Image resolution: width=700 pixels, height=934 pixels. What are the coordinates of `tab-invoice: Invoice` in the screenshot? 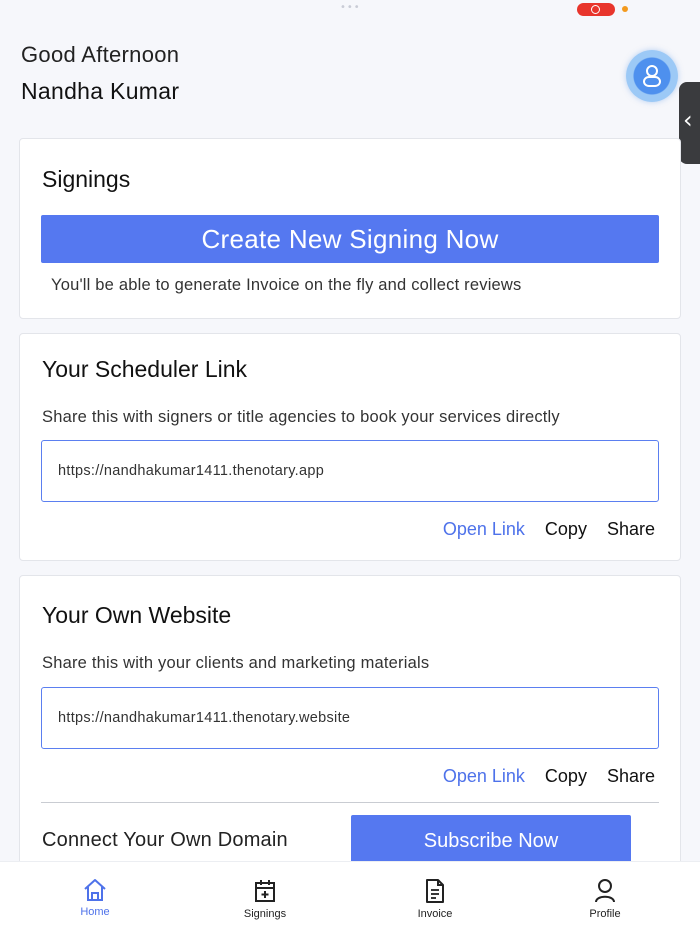 It's located at (435, 899).